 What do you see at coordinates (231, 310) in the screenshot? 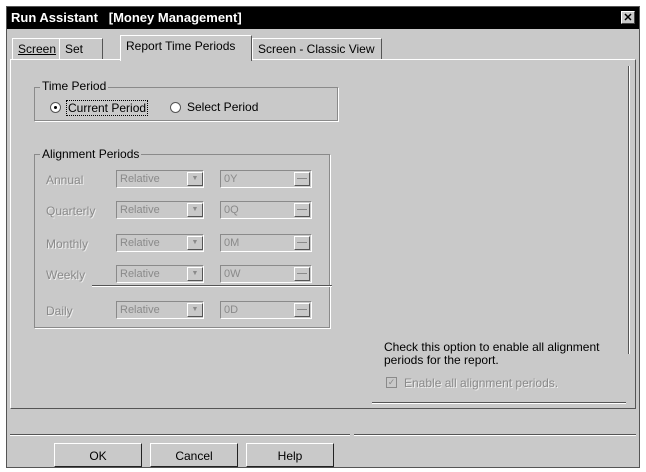
I see `daily-value: 0D` at bounding box center [231, 310].